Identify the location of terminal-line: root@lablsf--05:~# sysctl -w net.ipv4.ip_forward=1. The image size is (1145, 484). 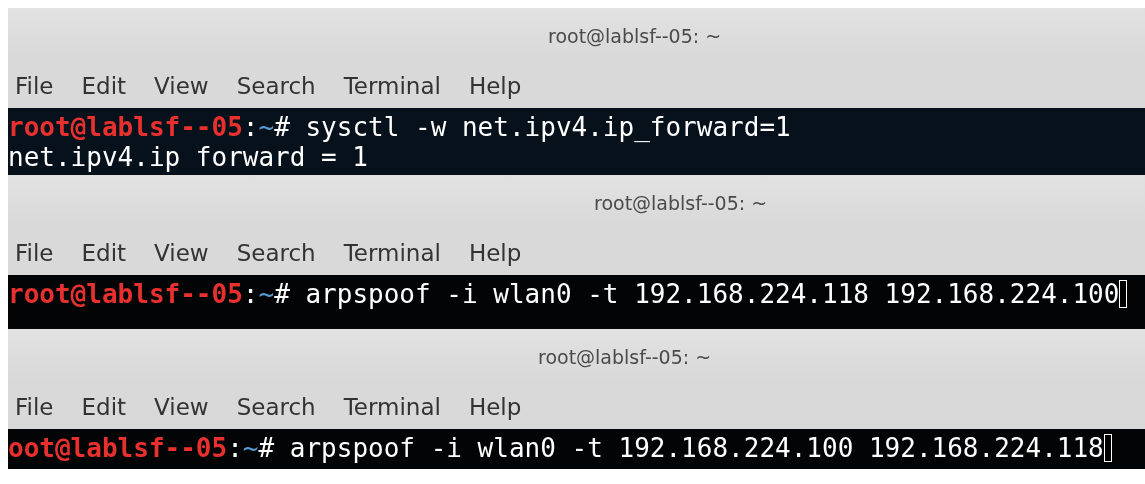
(399, 127).